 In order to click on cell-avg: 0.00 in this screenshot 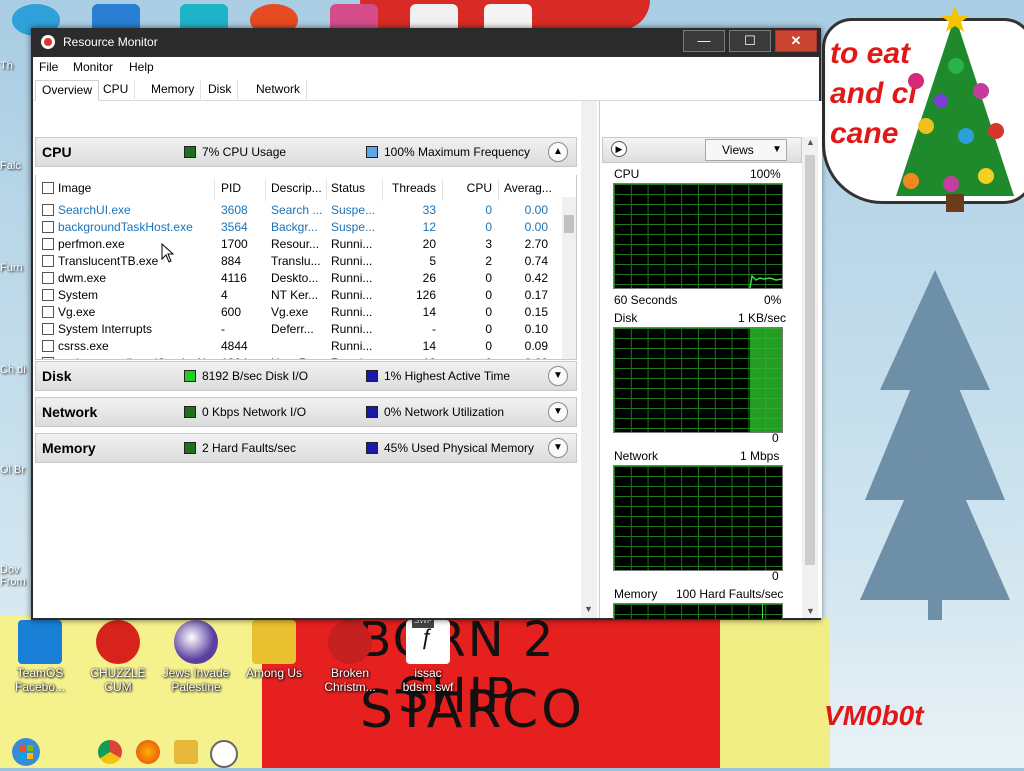, I will do `click(536, 227)`.